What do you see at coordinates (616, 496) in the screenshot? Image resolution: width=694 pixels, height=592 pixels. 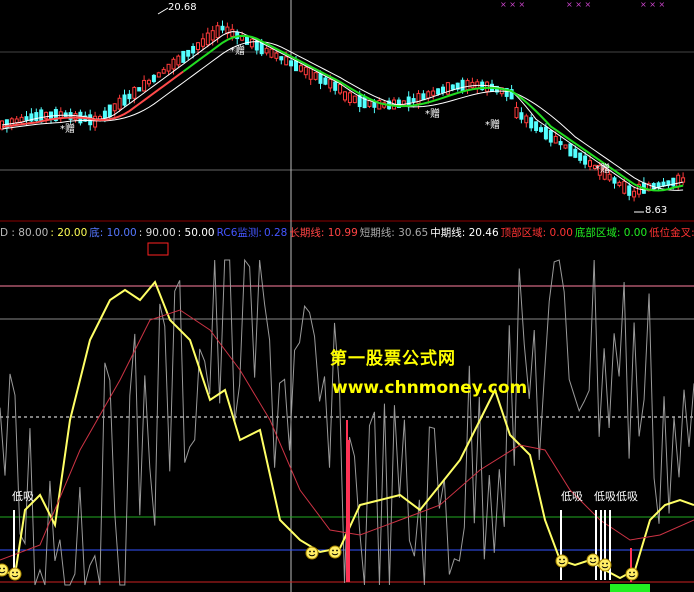 I see `signal-low-absorb-combo: 低吸低吸` at bounding box center [616, 496].